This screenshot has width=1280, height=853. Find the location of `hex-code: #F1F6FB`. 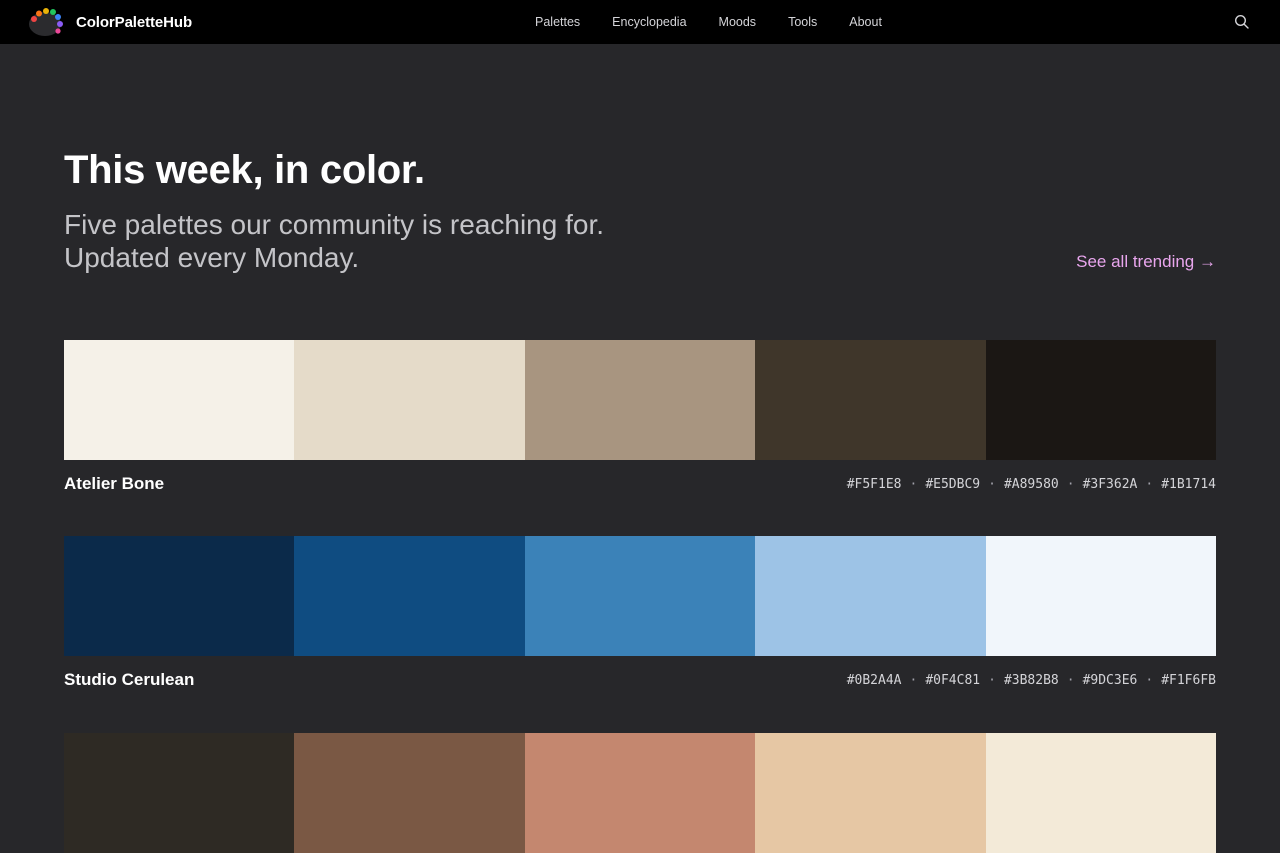

hex-code: #F1F6FB is located at coordinates (1188, 680).